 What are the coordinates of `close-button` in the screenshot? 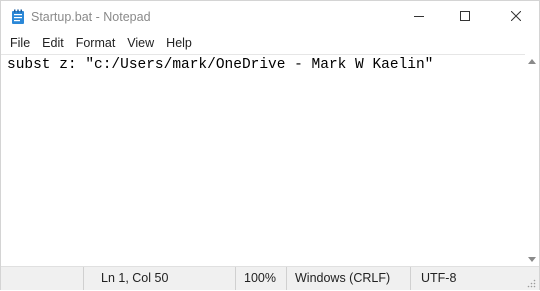 It's located at (516, 17).